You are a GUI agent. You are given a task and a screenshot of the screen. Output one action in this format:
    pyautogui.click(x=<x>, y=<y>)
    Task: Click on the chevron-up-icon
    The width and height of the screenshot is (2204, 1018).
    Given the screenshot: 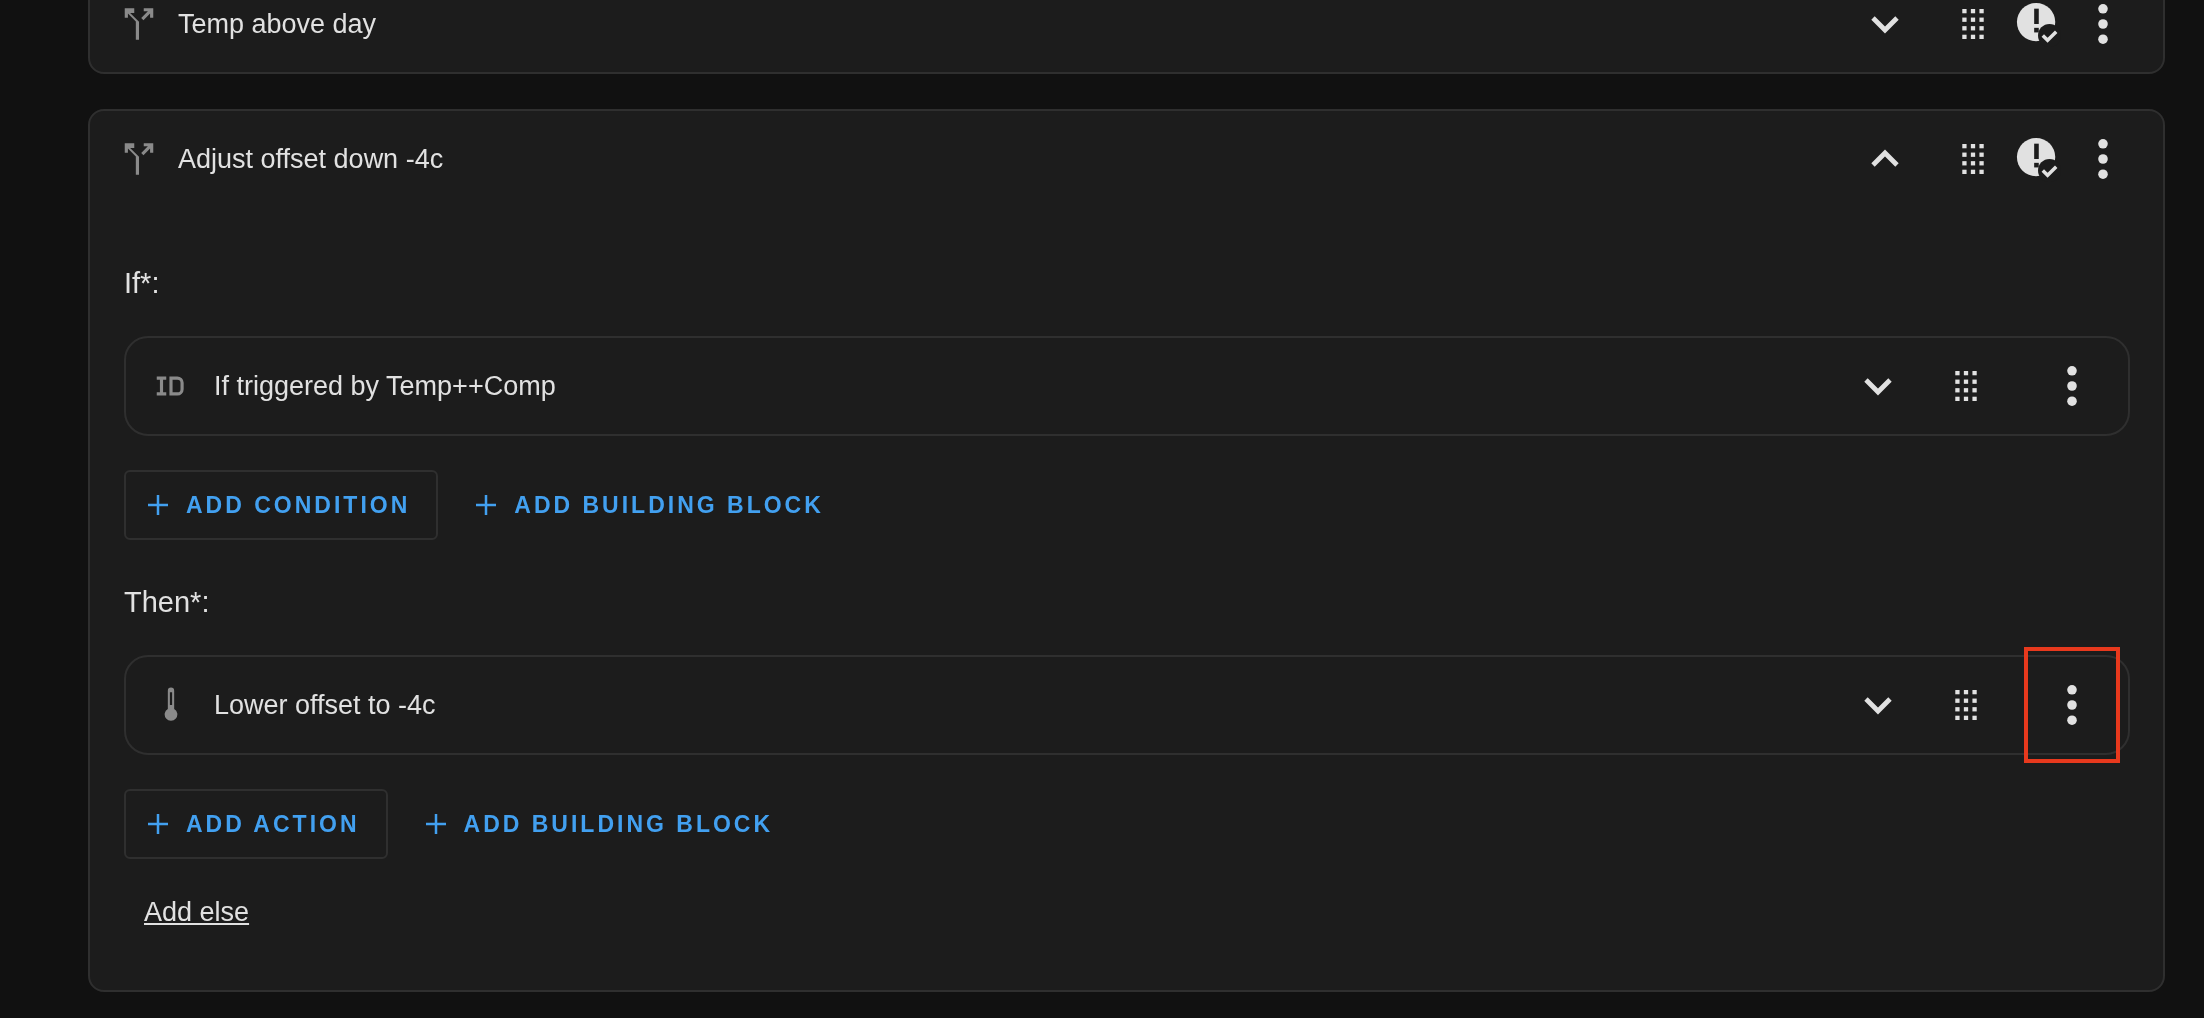 What is the action you would take?
    pyautogui.click(x=1885, y=159)
    